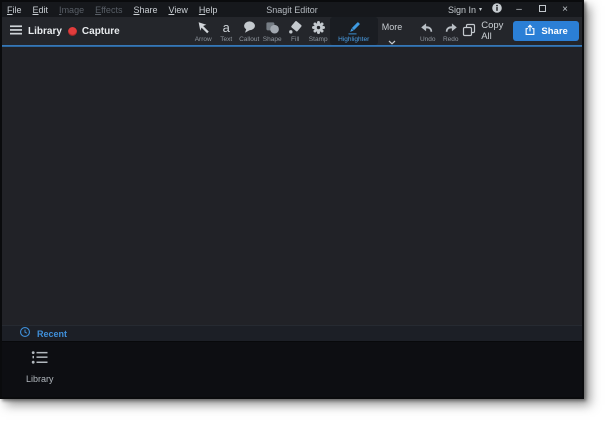  What do you see at coordinates (177, 10) in the screenshot?
I see `menu-view: View` at bounding box center [177, 10].